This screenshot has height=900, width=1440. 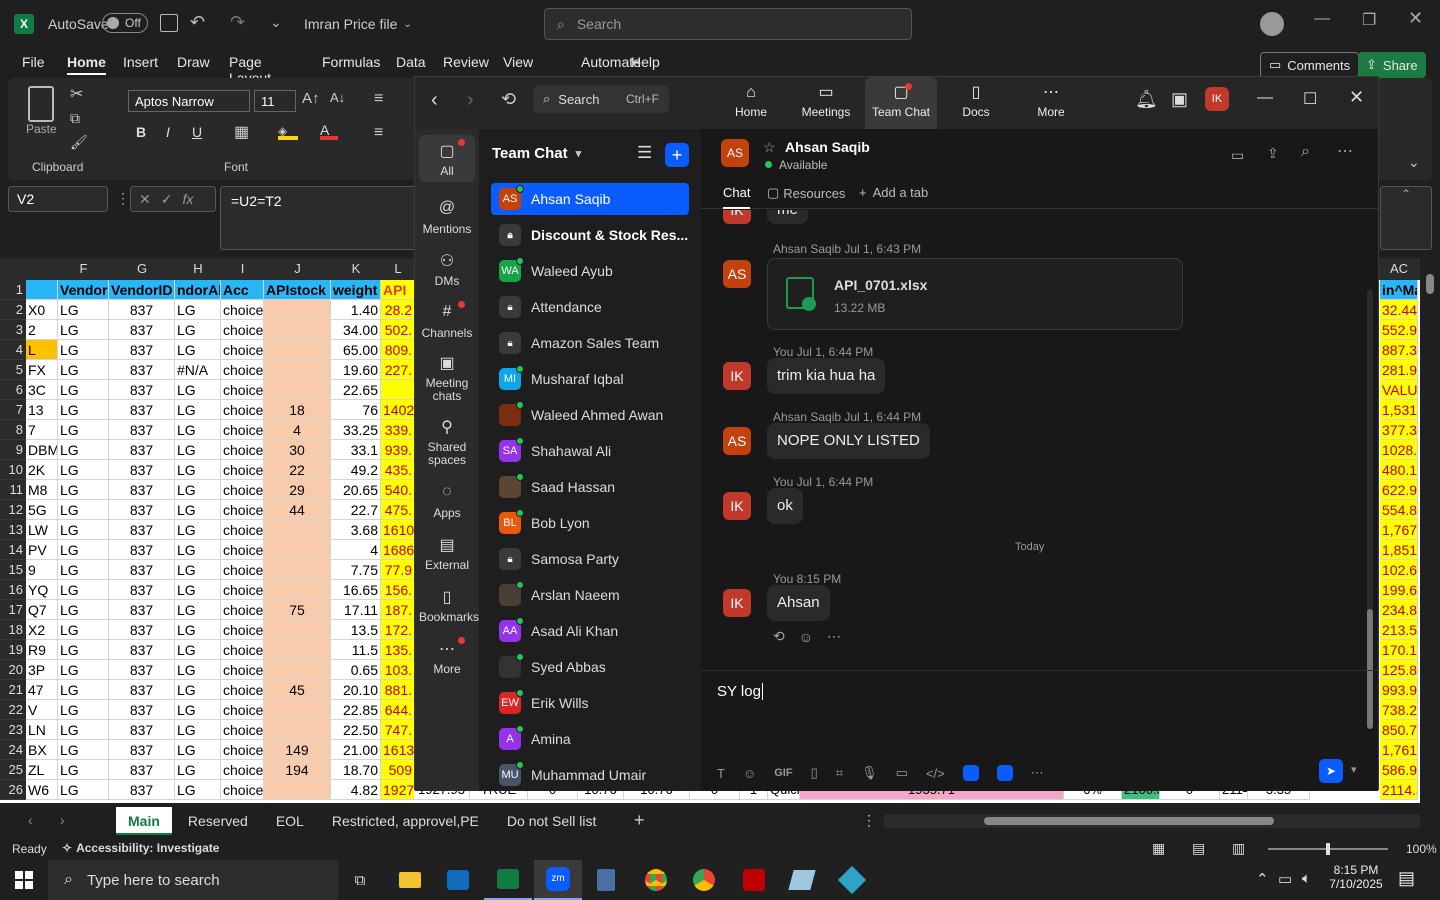 What do you see at coordinates (590, 703) in the screenshot?
I see `contact-item: EW Erik Wills` at bounding box center [590, 703].